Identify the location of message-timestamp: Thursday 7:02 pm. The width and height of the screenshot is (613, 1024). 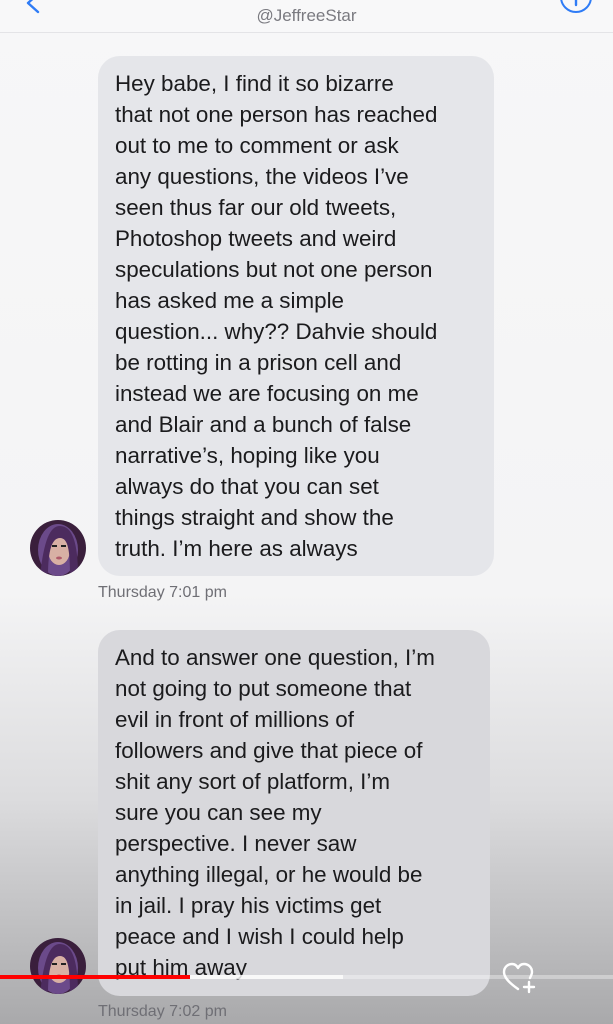
(162, 1011).